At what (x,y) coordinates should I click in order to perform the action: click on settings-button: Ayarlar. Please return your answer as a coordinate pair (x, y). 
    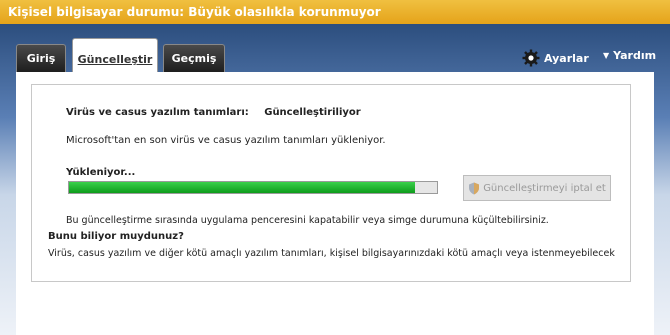
    Looking at the image, I should click on (555, 58).